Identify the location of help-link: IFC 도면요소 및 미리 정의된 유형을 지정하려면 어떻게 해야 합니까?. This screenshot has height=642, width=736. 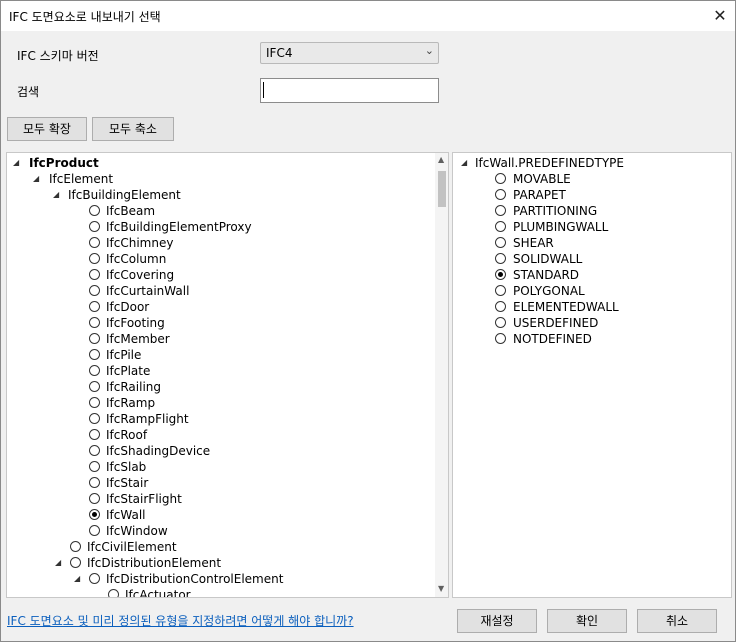
(180, 620).